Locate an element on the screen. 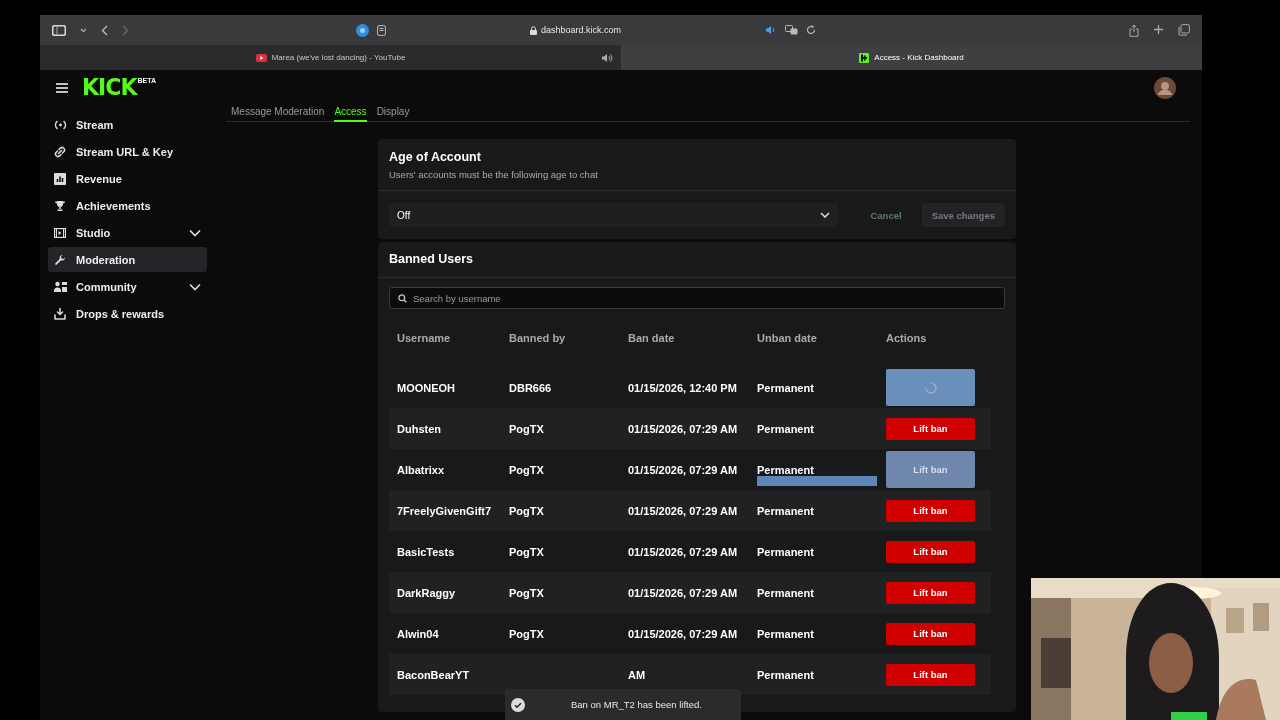 Image resolution: width=1280 pixels, height=720 pixels. settings-tab: Message Moderation is located at coordinates (278, 114).